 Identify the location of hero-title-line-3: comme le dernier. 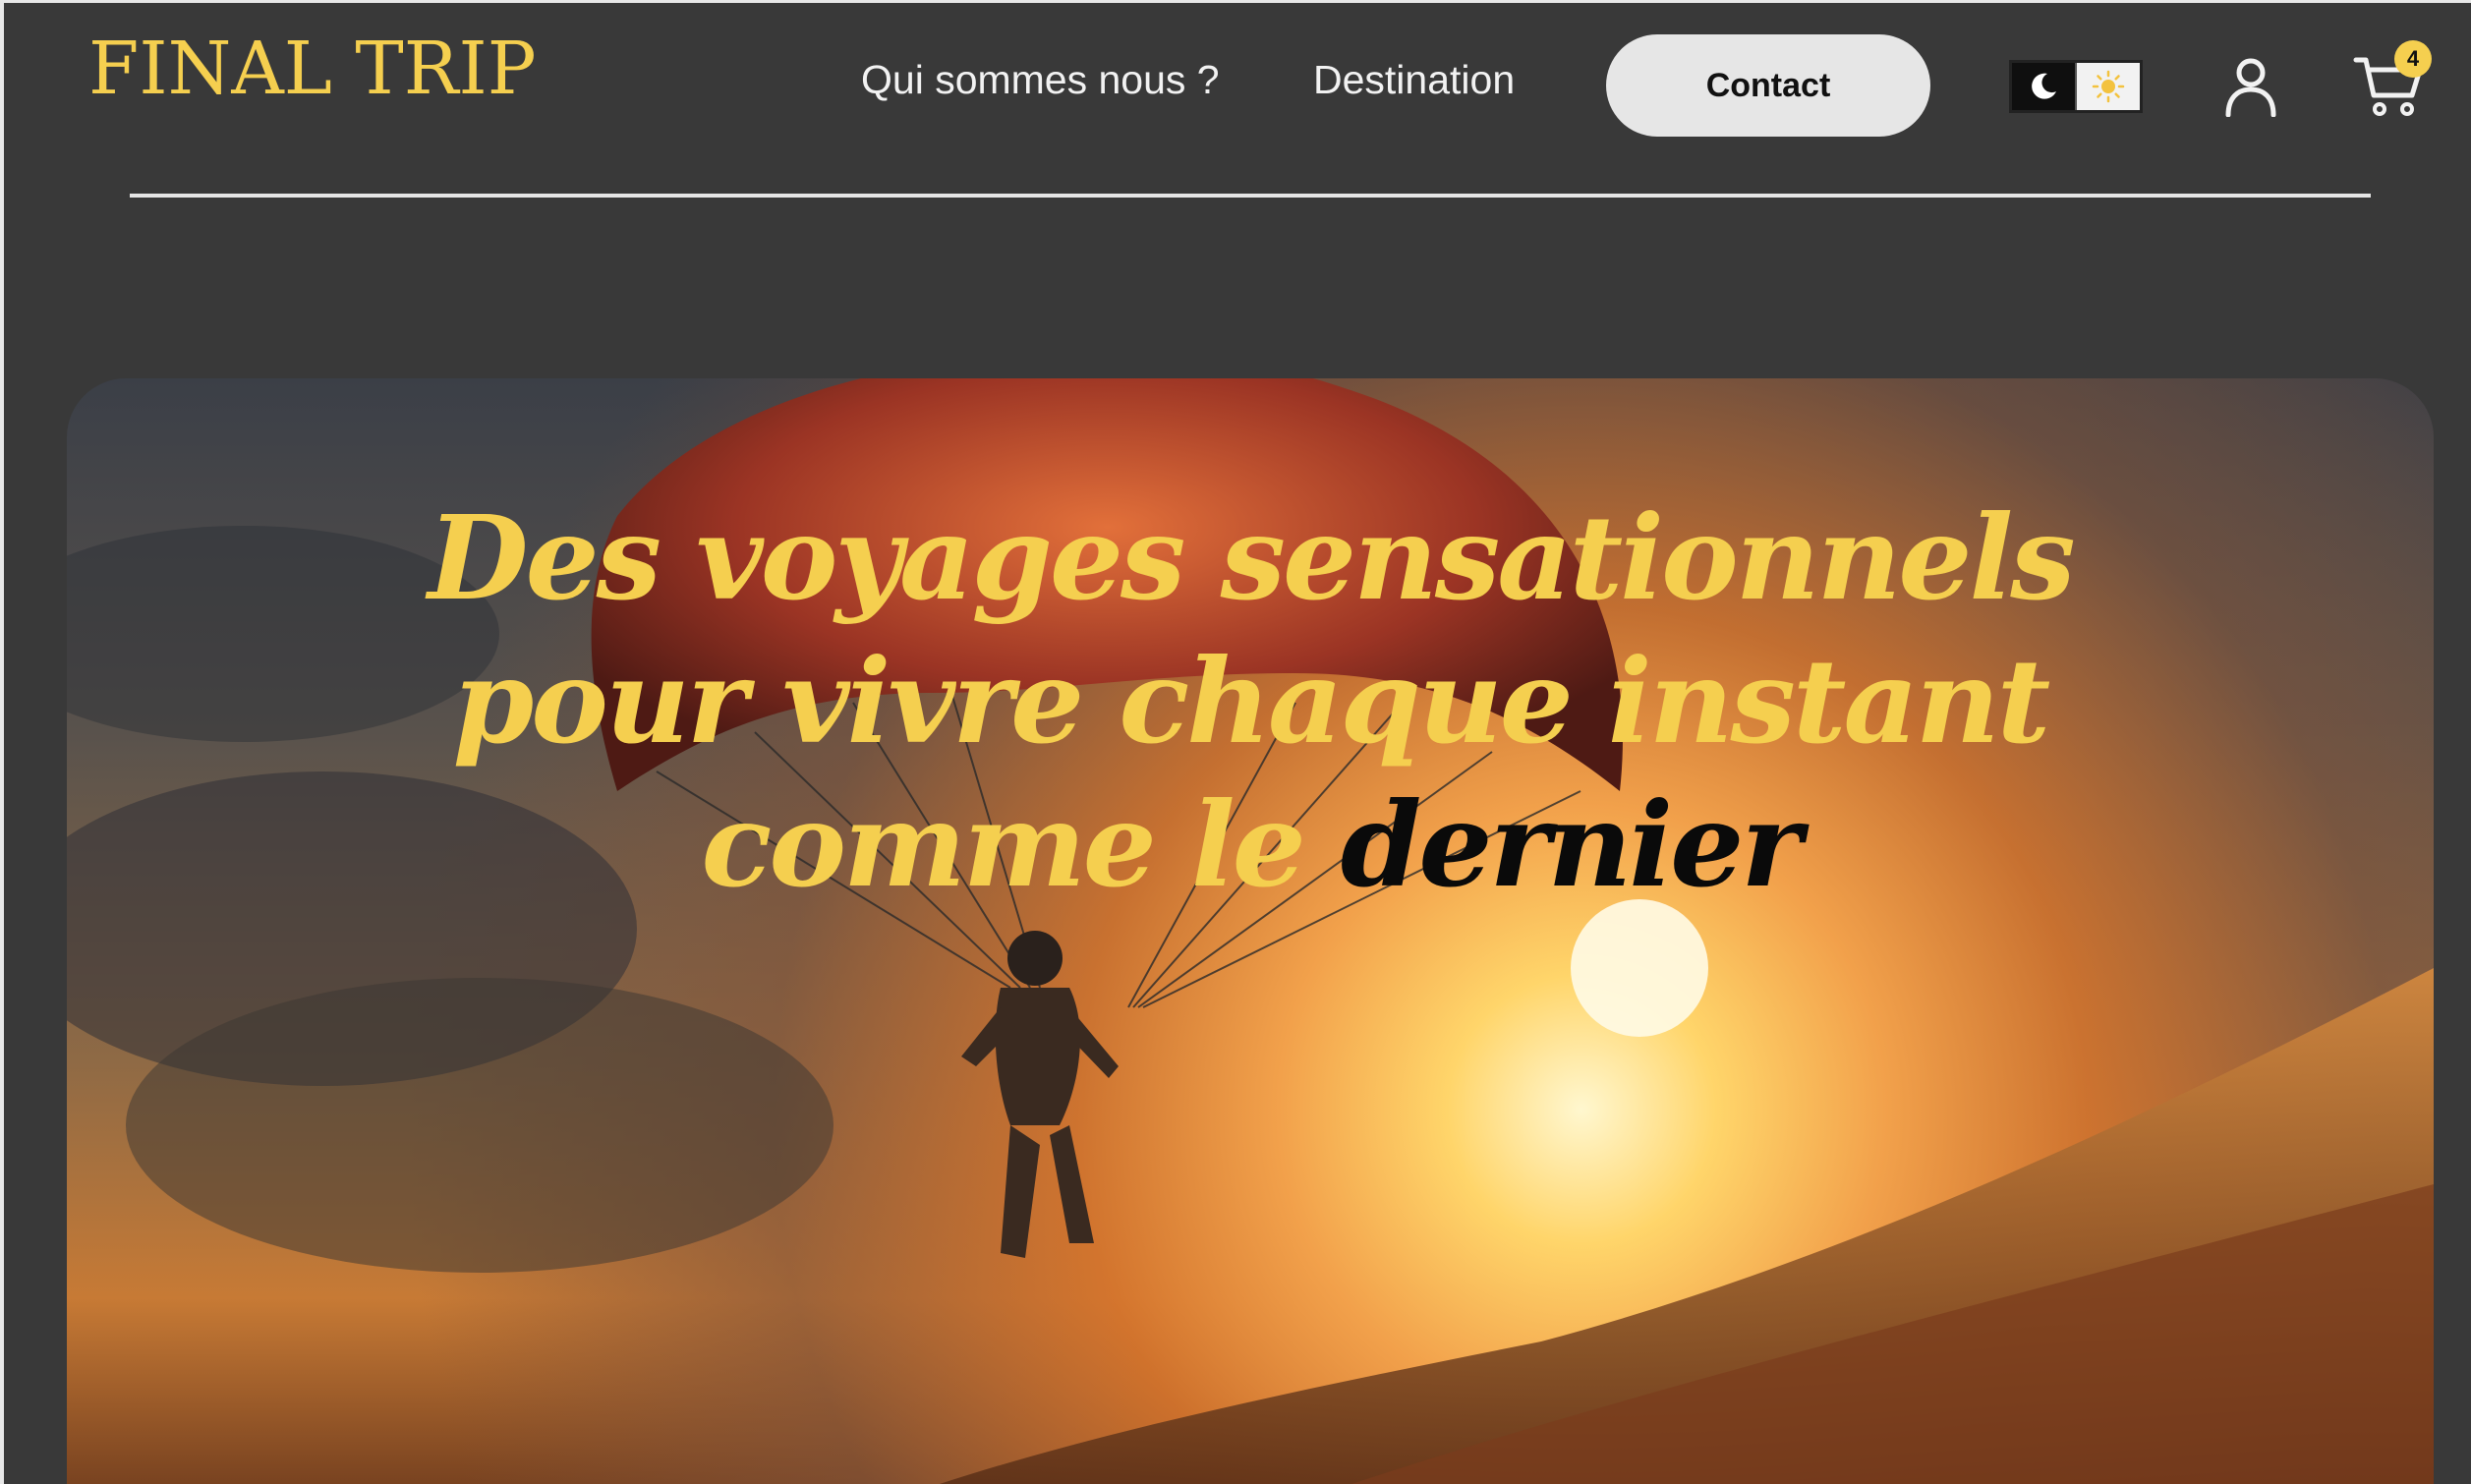
(1250, 845).